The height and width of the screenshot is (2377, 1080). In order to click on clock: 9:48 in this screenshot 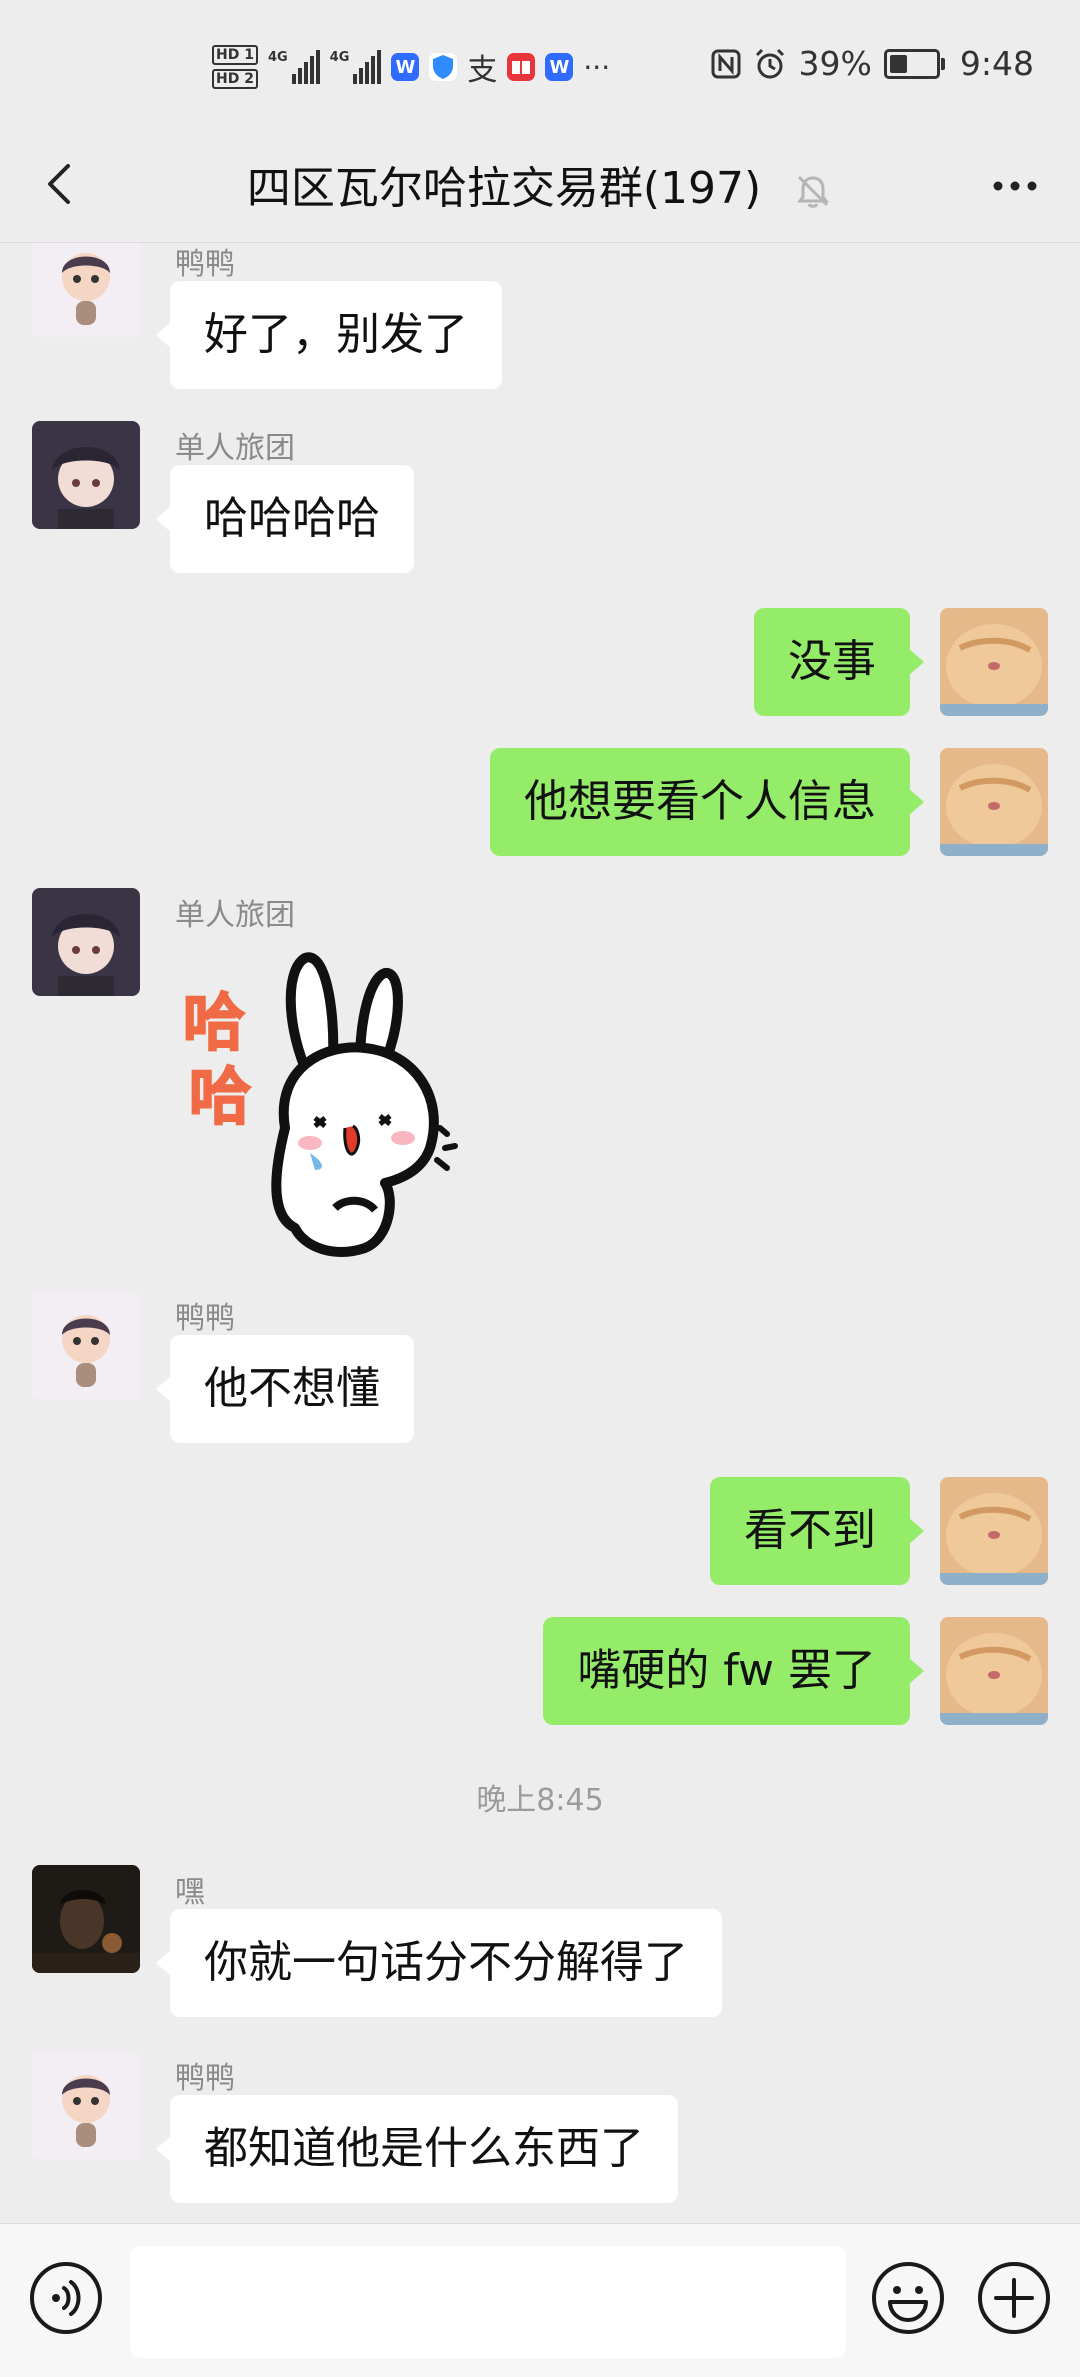, I will do `click(996, 63)`.